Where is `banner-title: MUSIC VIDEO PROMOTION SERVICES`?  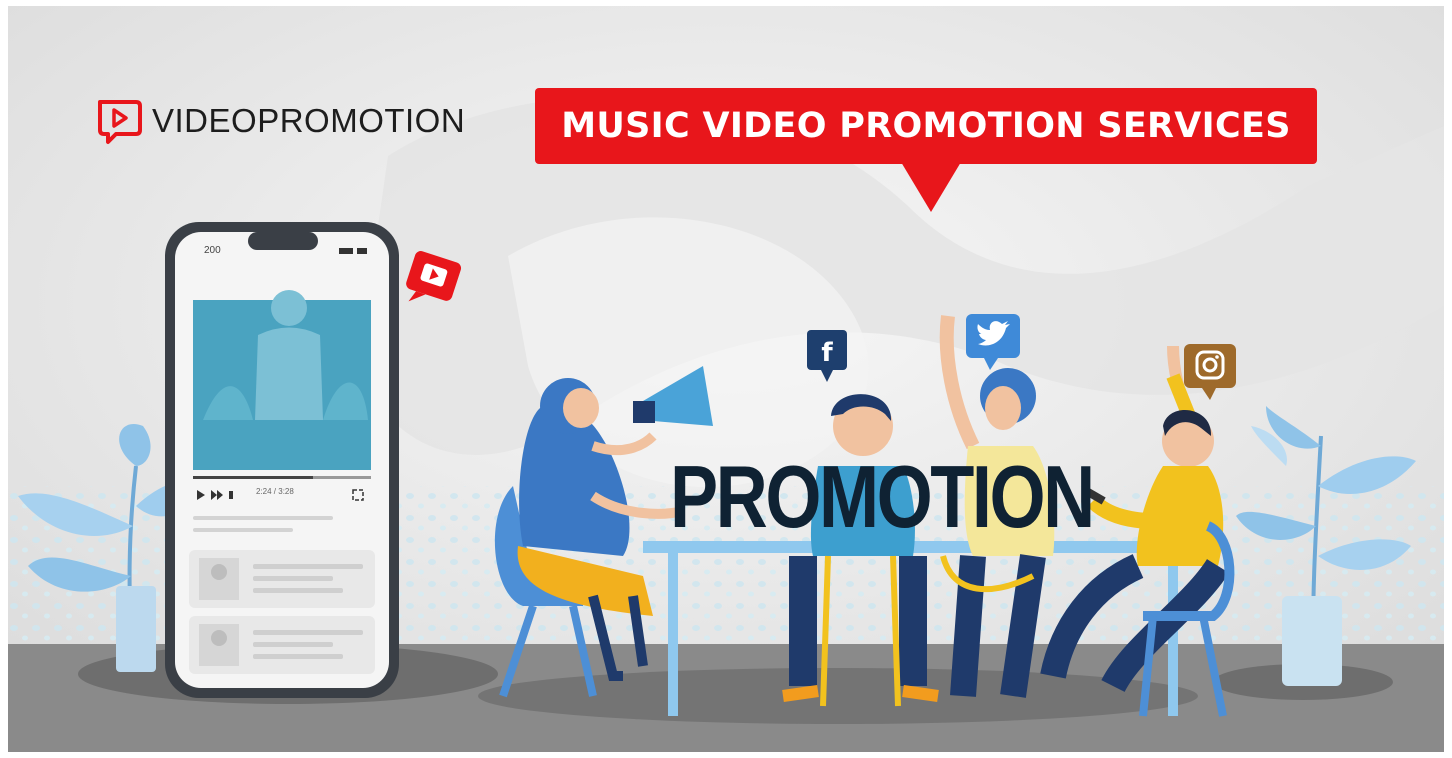 banner-title: MUSIC VIDEO PROMOTION SERVICES is located at coordinates (926, 126).